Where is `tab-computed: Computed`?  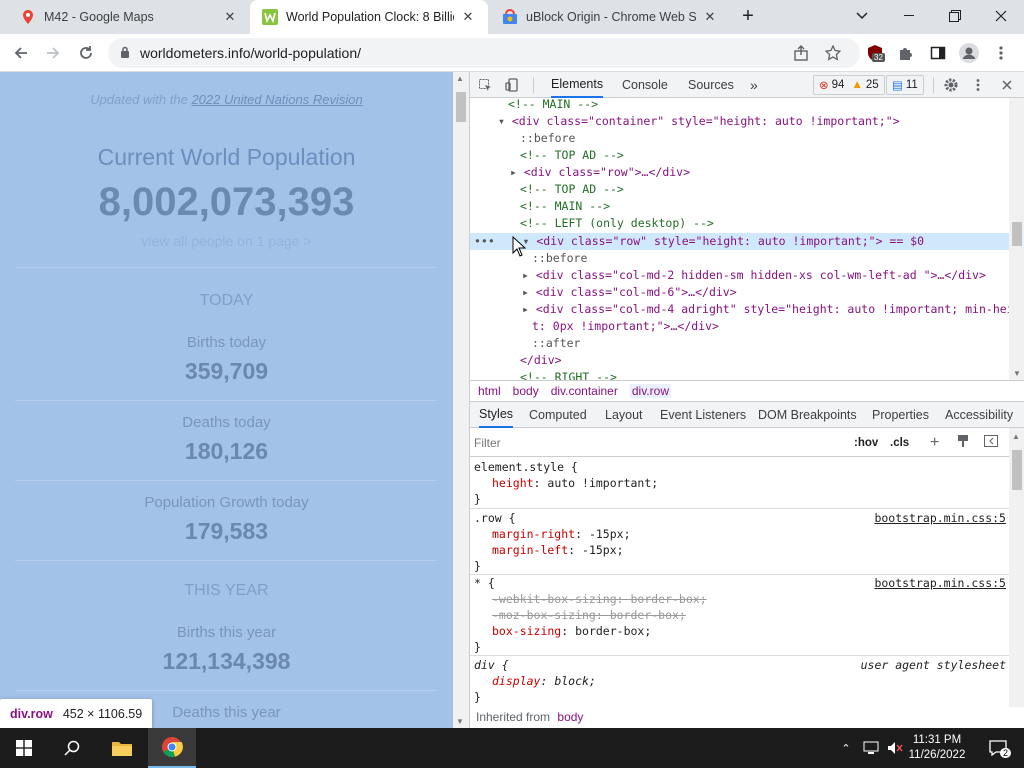
tab-computed: Computed is located at coordinates (558, 415).